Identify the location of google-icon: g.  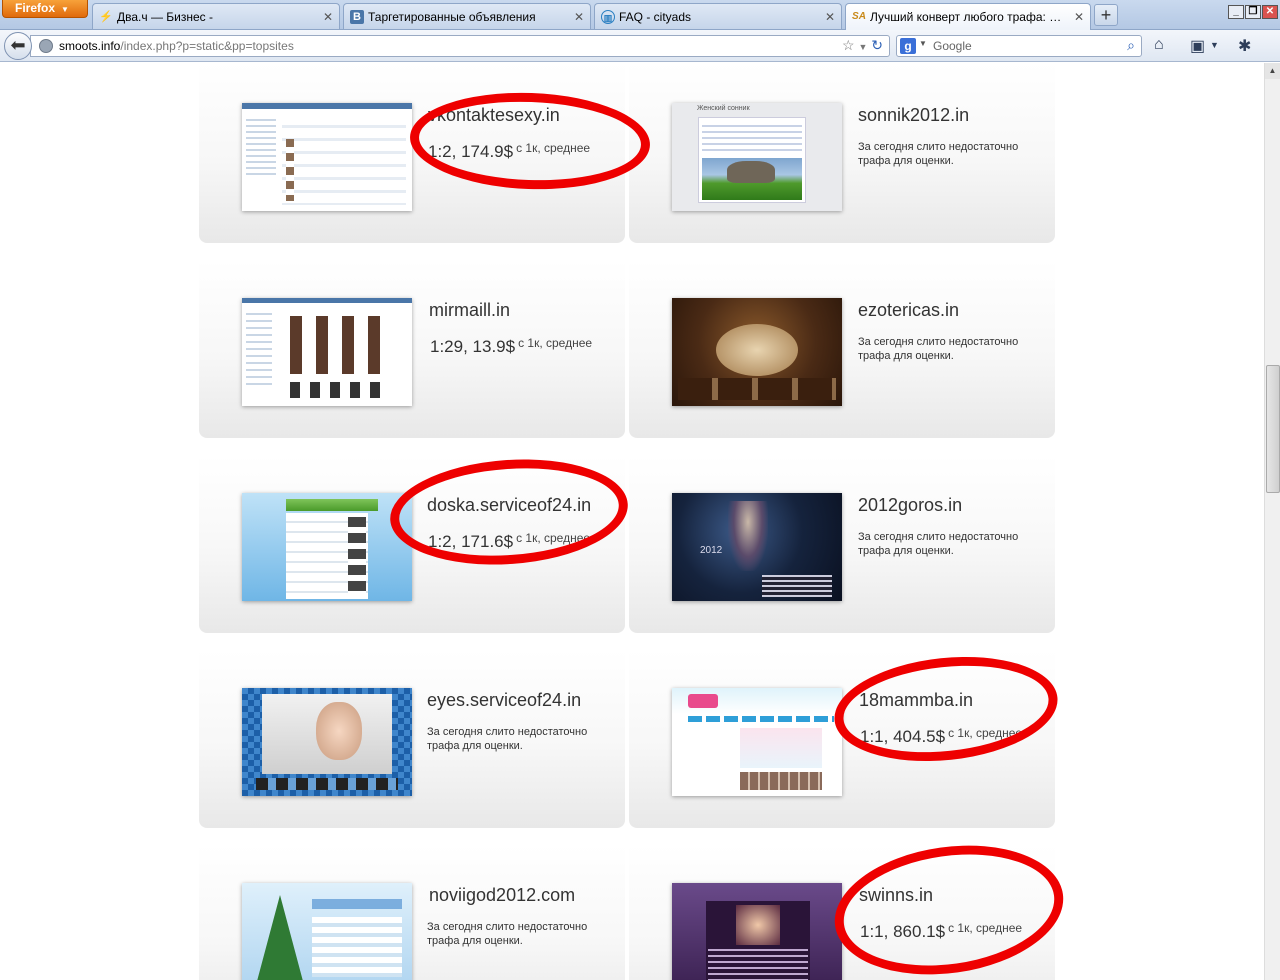
(908, 46).